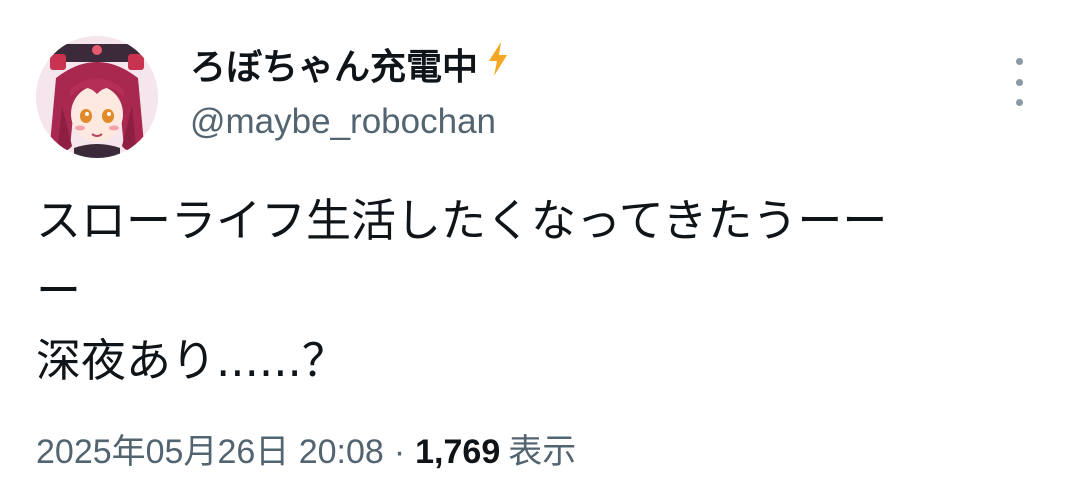 The height and width of the screenshot is (488, 1080). I want to click on tweet-meta: 2025年05月26日 20:08 · 1,769 表示, so click(306, 452).